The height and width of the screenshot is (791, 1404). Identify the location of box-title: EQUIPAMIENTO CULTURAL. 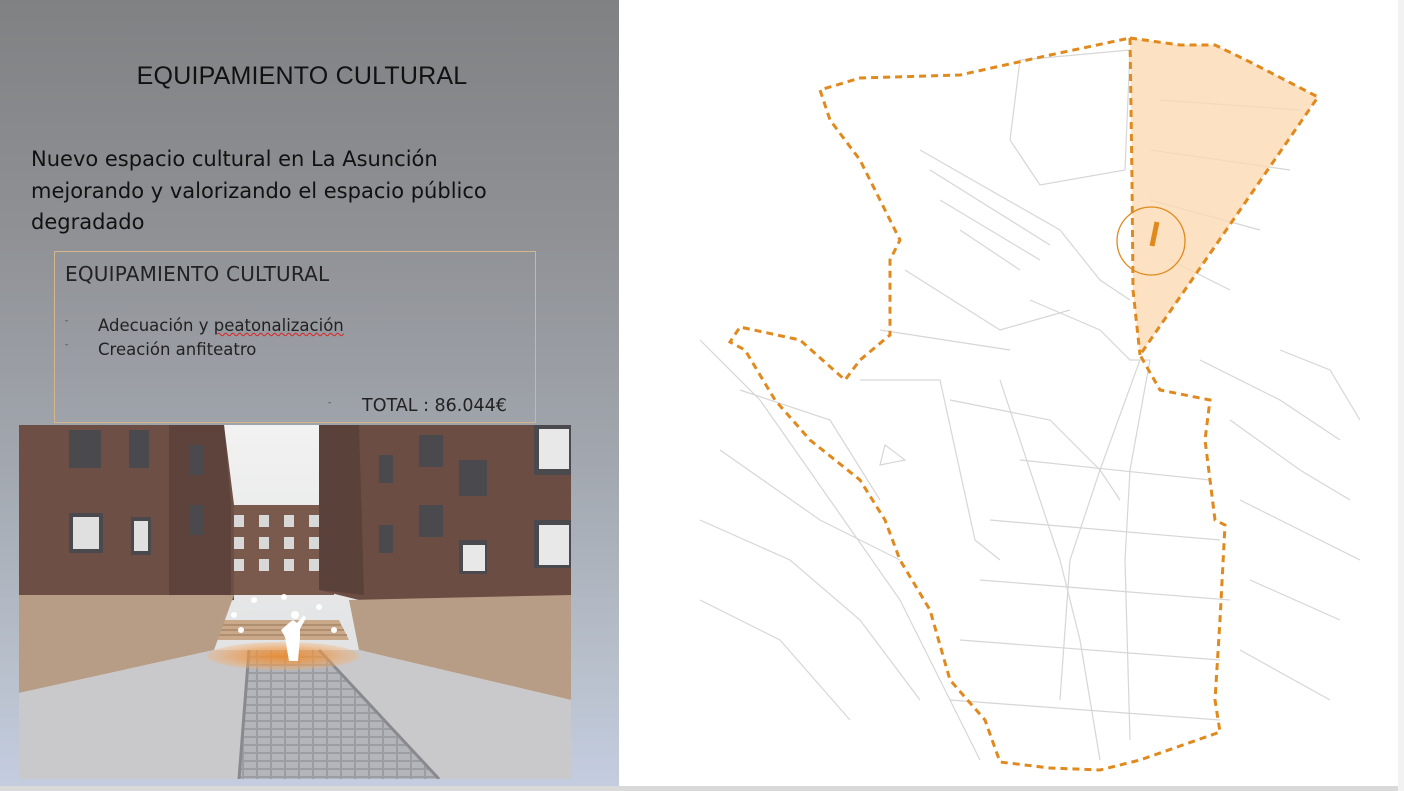
(197, 274).